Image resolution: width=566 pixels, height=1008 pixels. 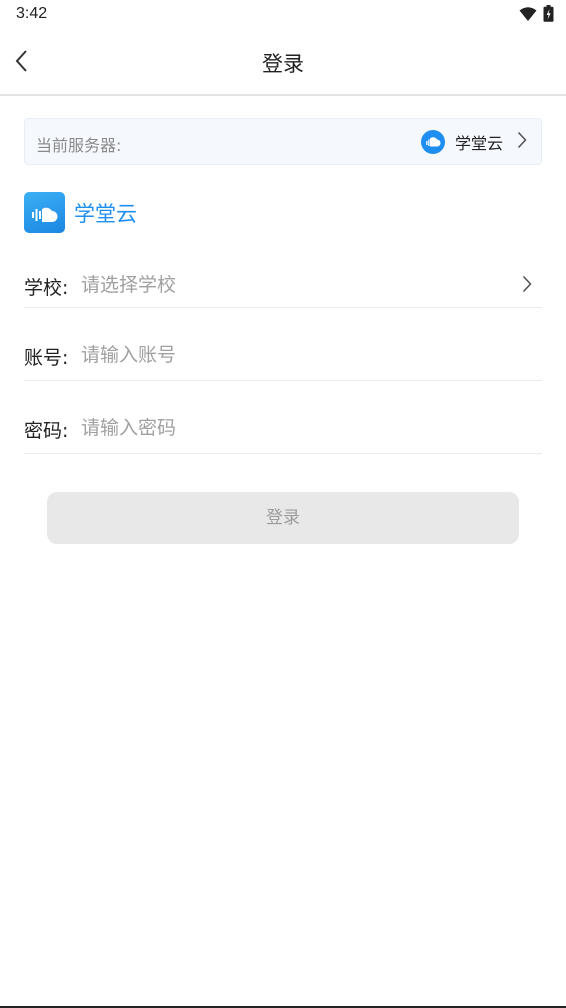 I want to click on server-selector: 当前服务器: 学堂云, so click(x=283, y=141).